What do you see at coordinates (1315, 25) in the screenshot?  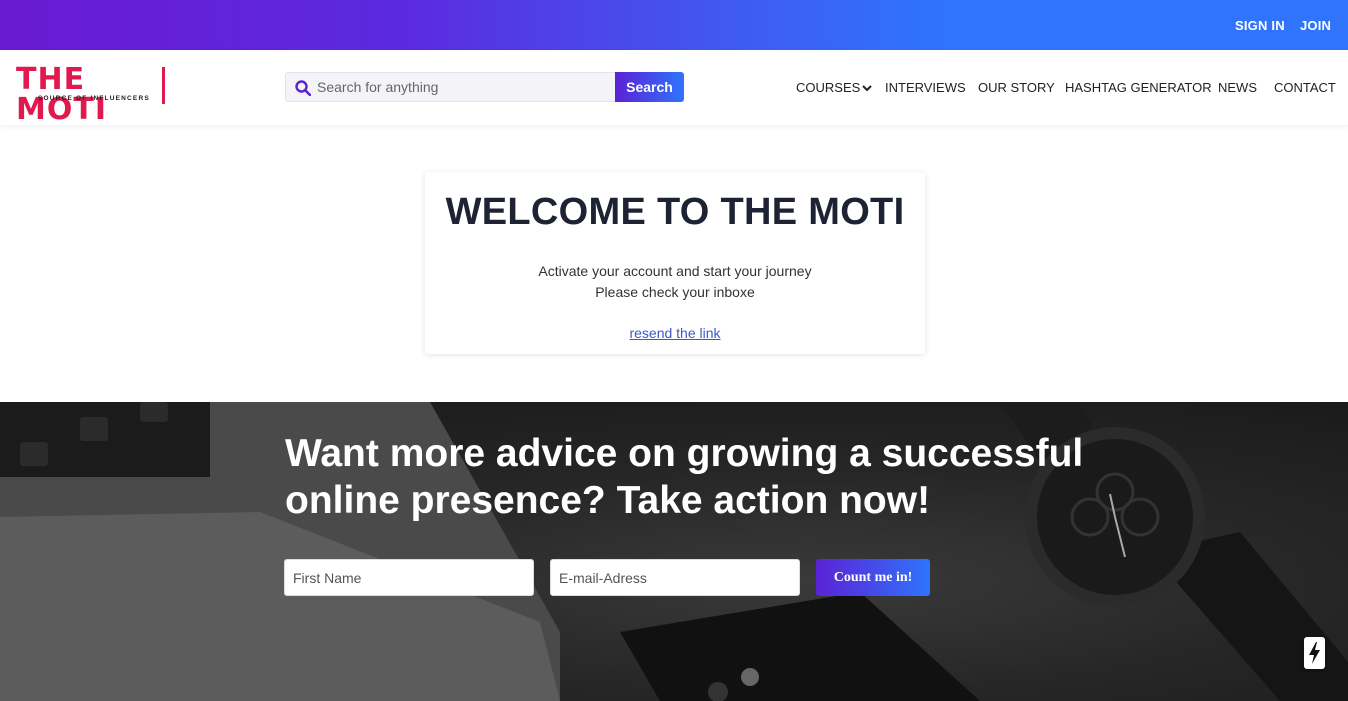 I see `join-link: JOIN` at bounding box center [1315, 25].